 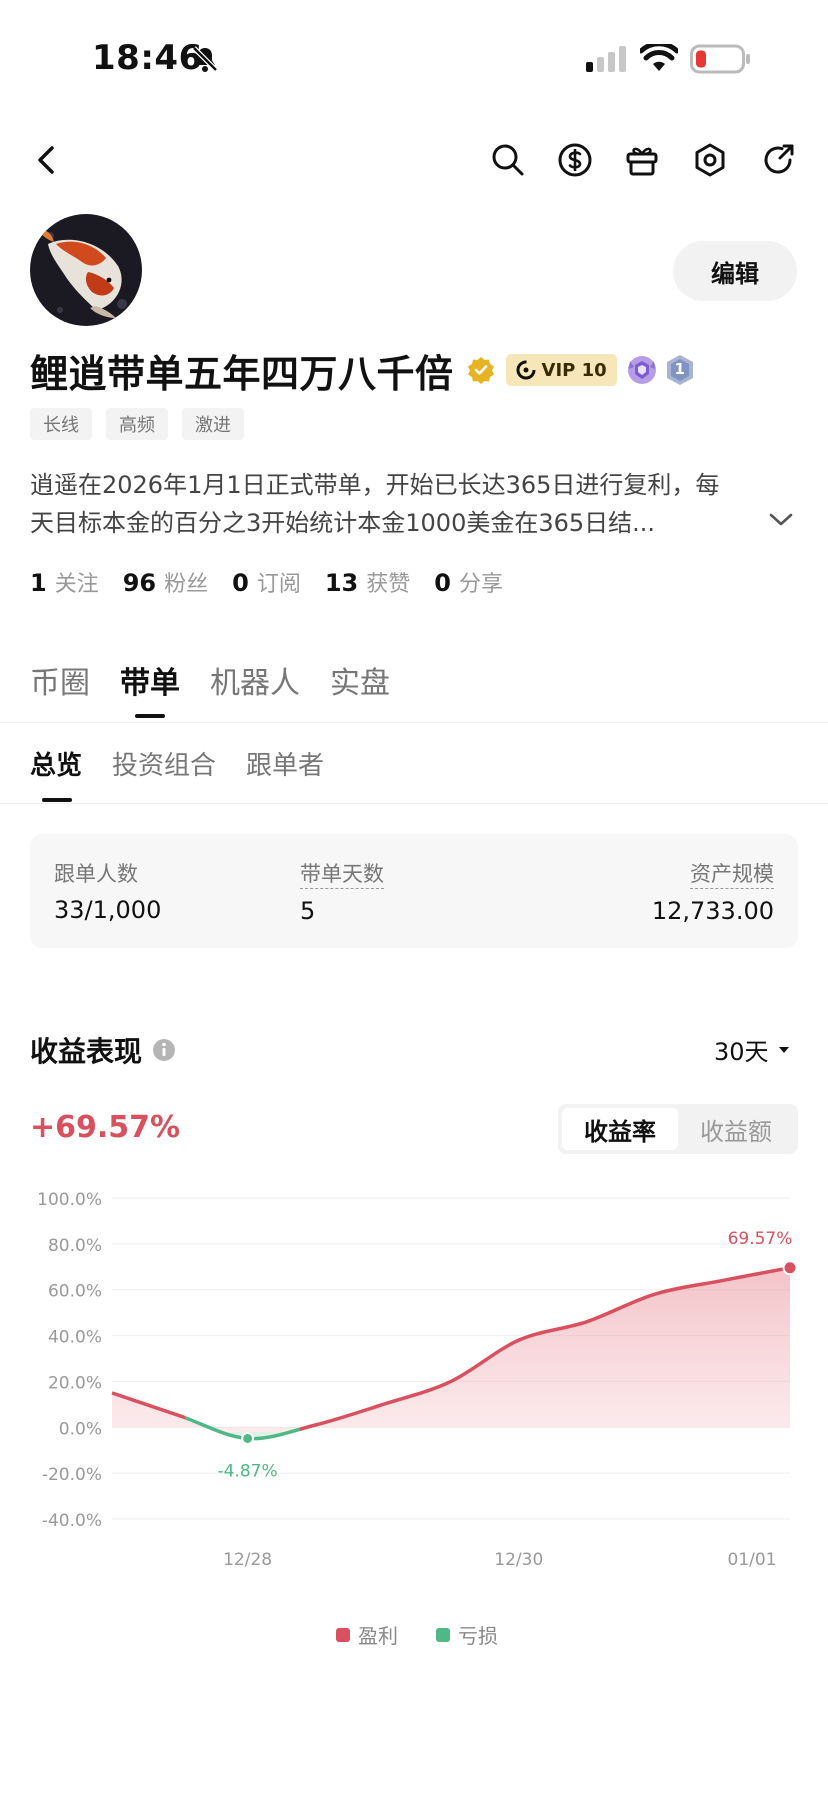 I want to click on days-block: 带单天数 5, so click(x=342, y=891).